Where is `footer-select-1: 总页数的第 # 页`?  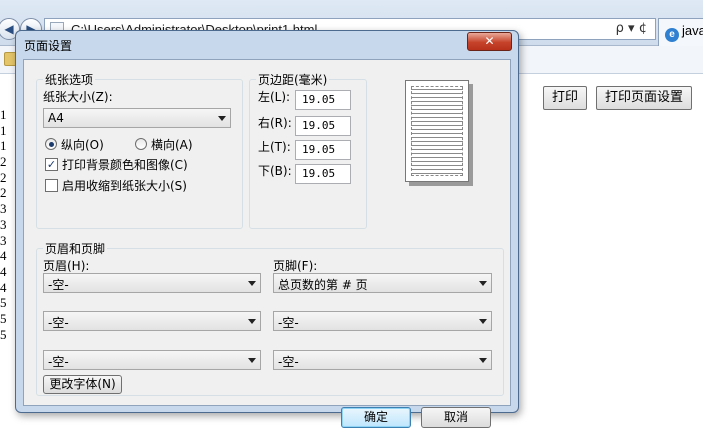 footer-select-1: 总页数的第 # 页 is located at coordinates (382, 283).